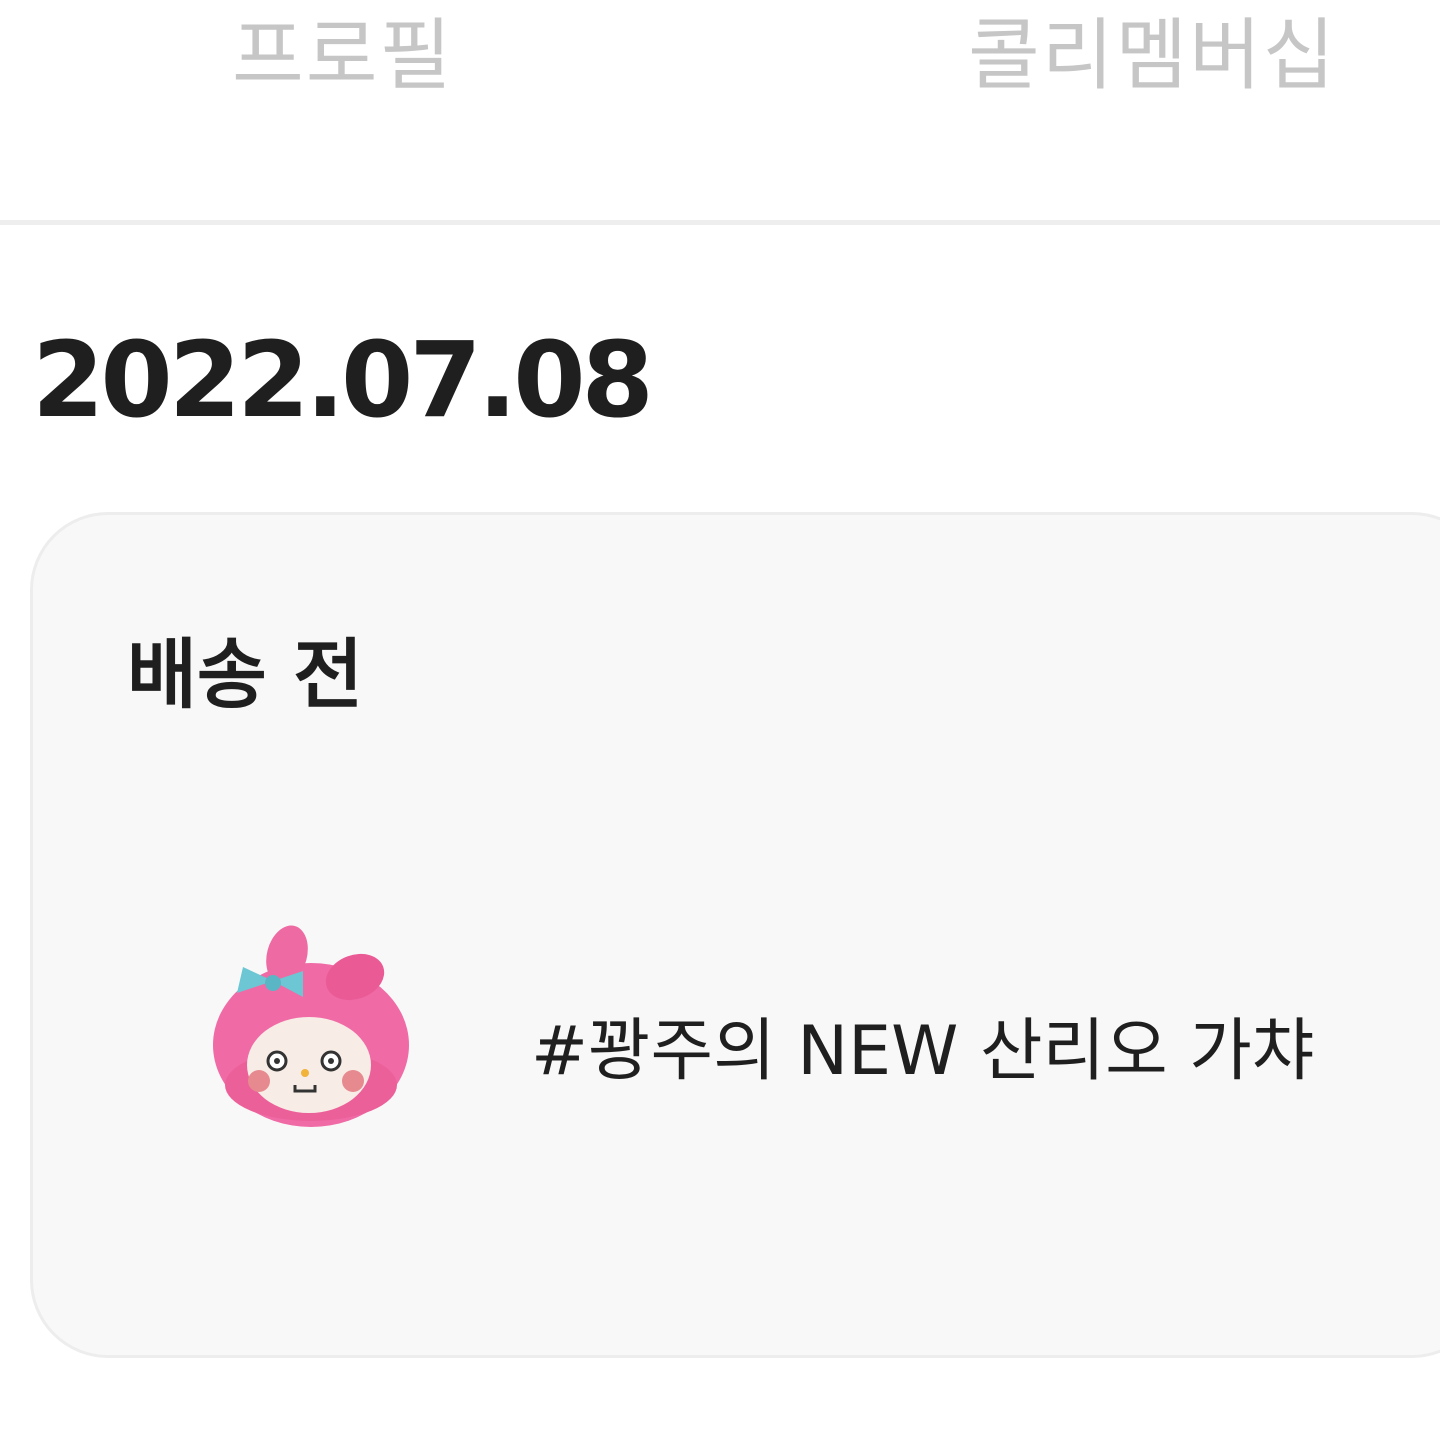 The image size is (1440, 1440). I want to click on plush-character-image, so click(311, 1026).